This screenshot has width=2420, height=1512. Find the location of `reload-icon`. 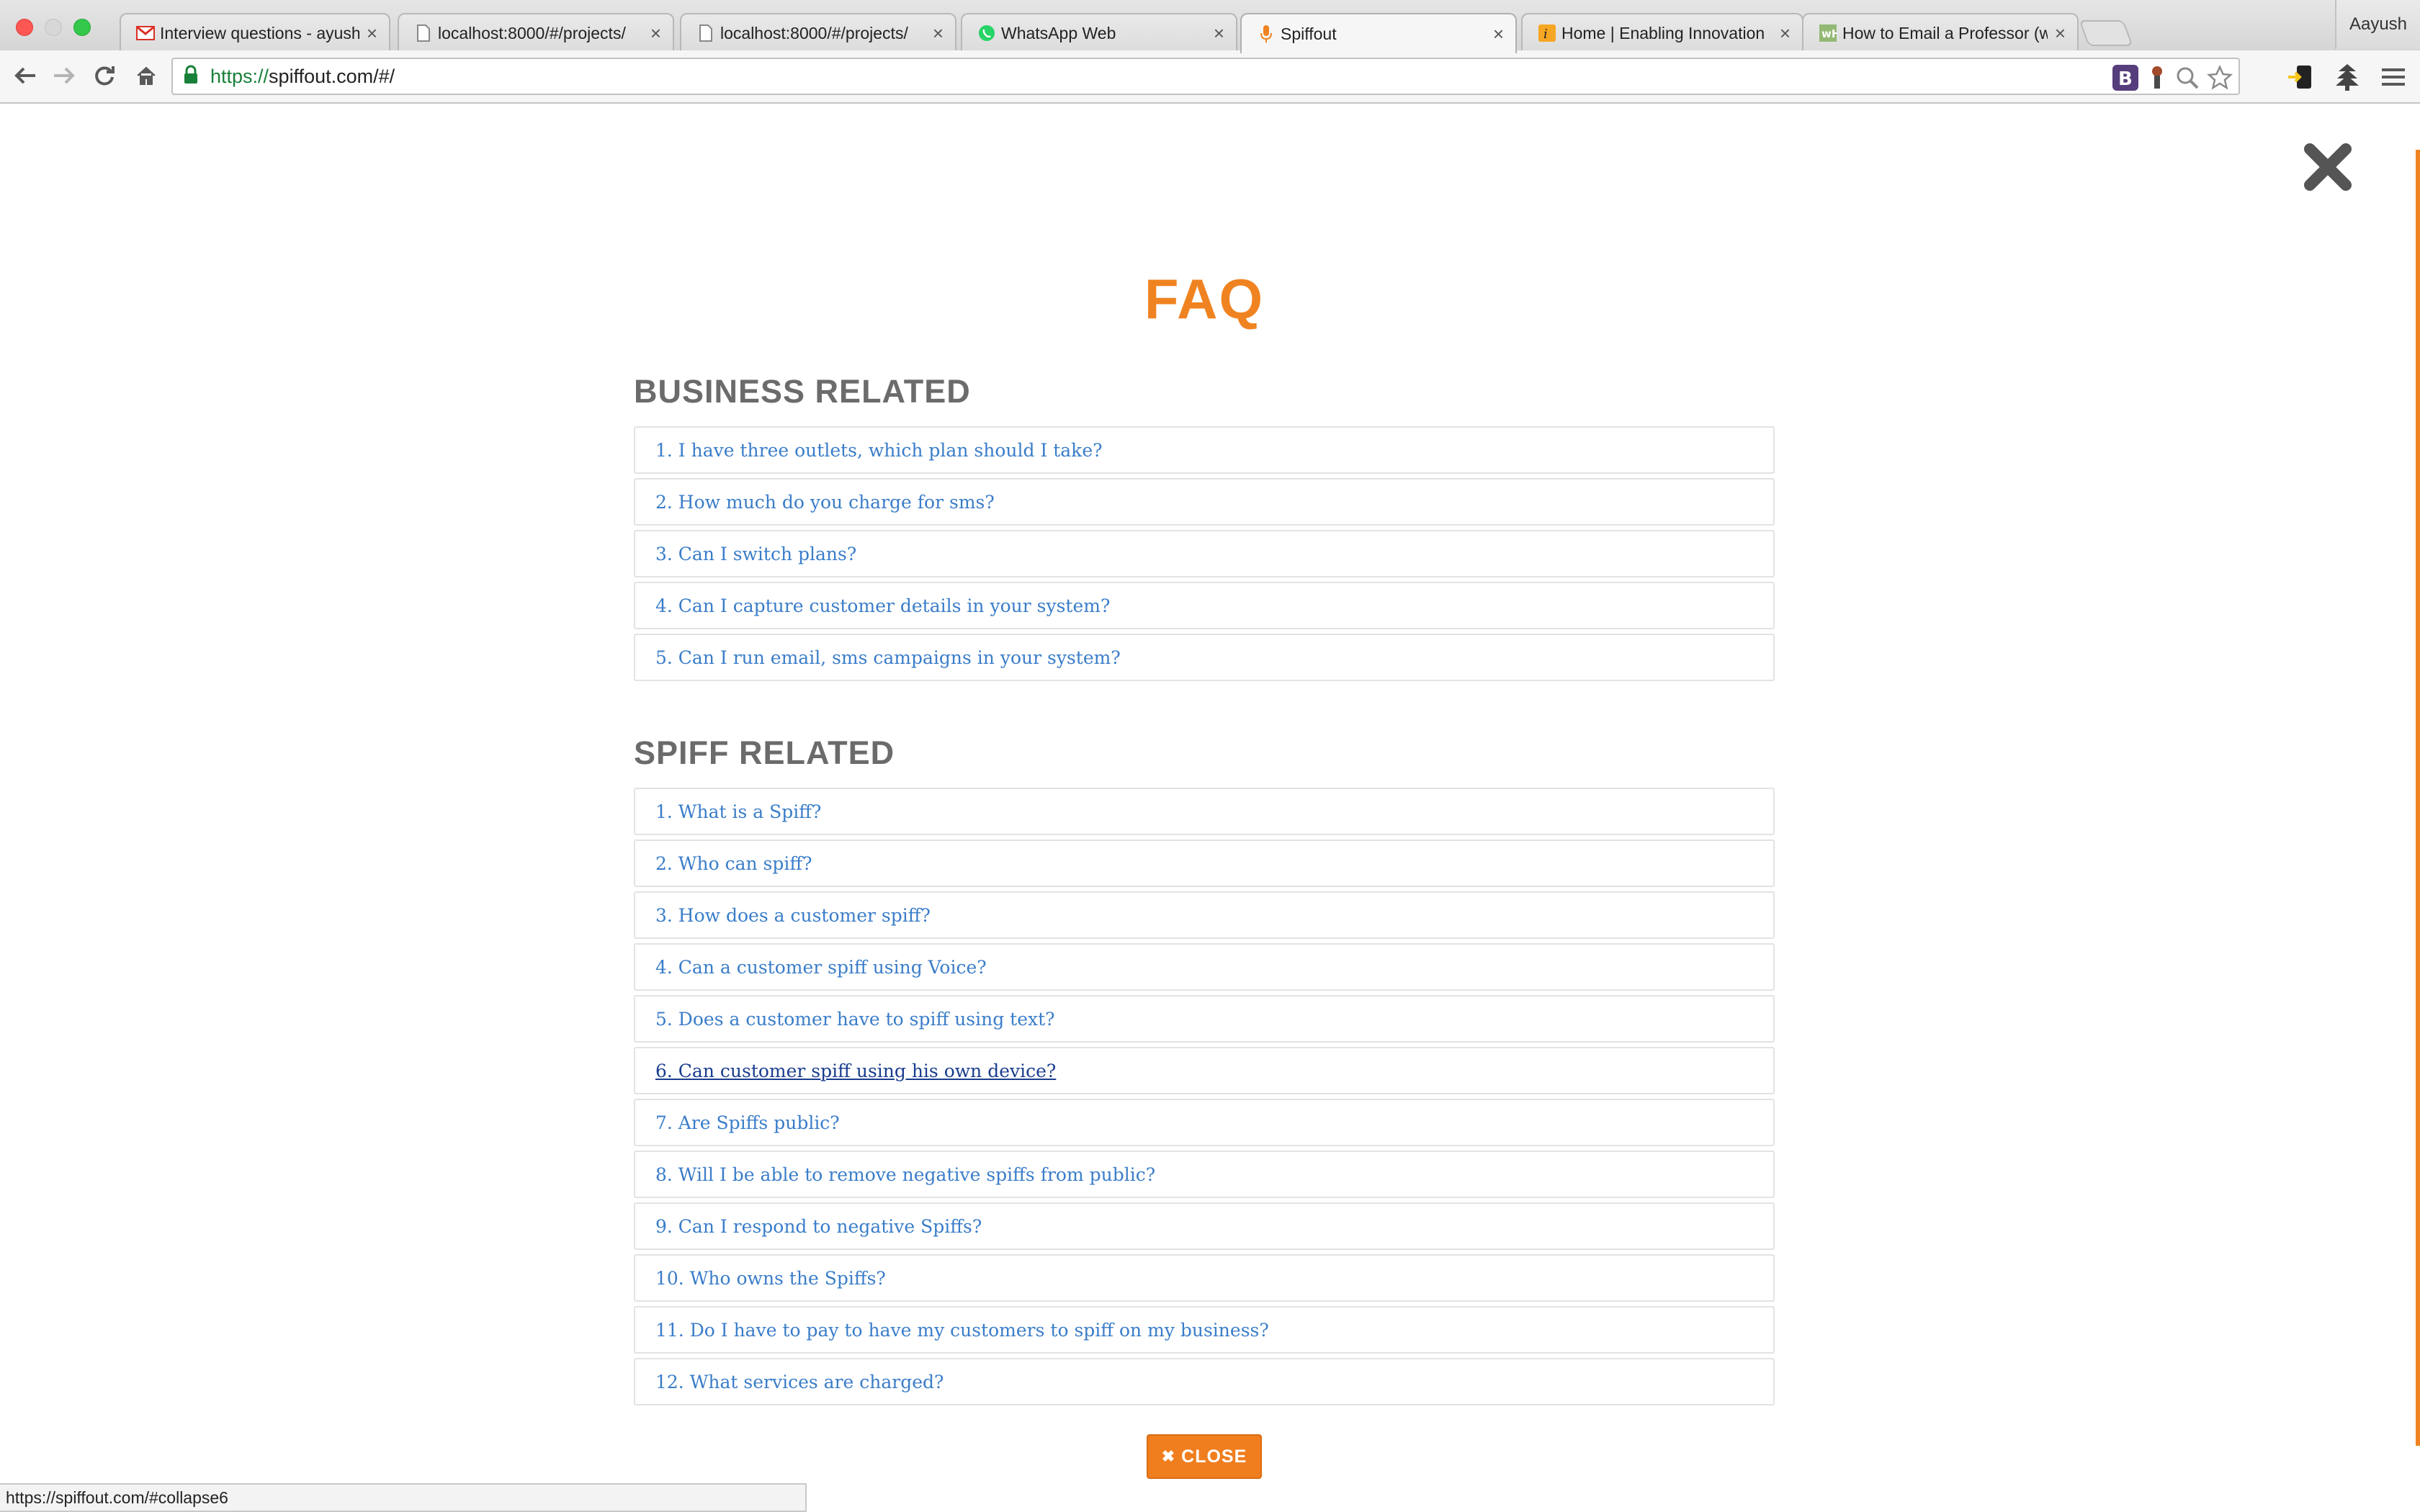

reload-icon is located at coordinates (105, 76).